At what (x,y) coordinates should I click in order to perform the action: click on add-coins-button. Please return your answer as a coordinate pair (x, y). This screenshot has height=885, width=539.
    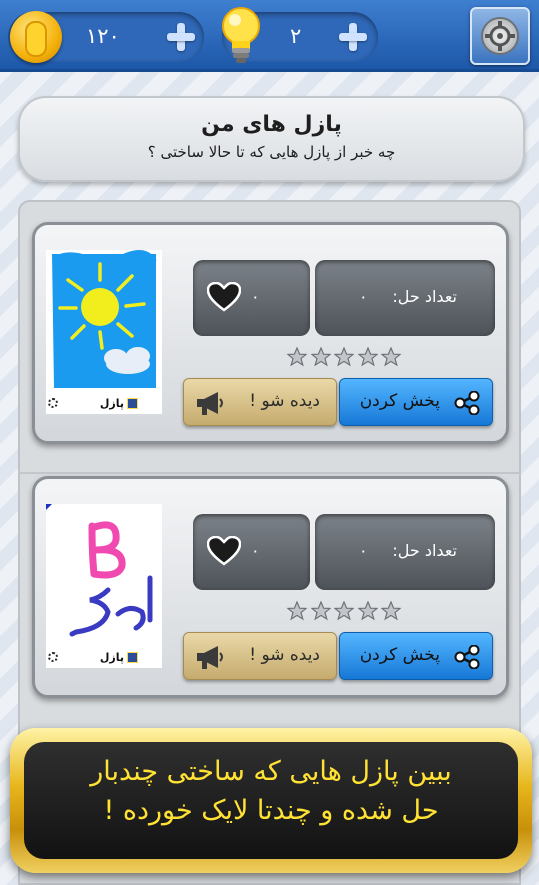
    Looking at the image, I should click on (181, 37).